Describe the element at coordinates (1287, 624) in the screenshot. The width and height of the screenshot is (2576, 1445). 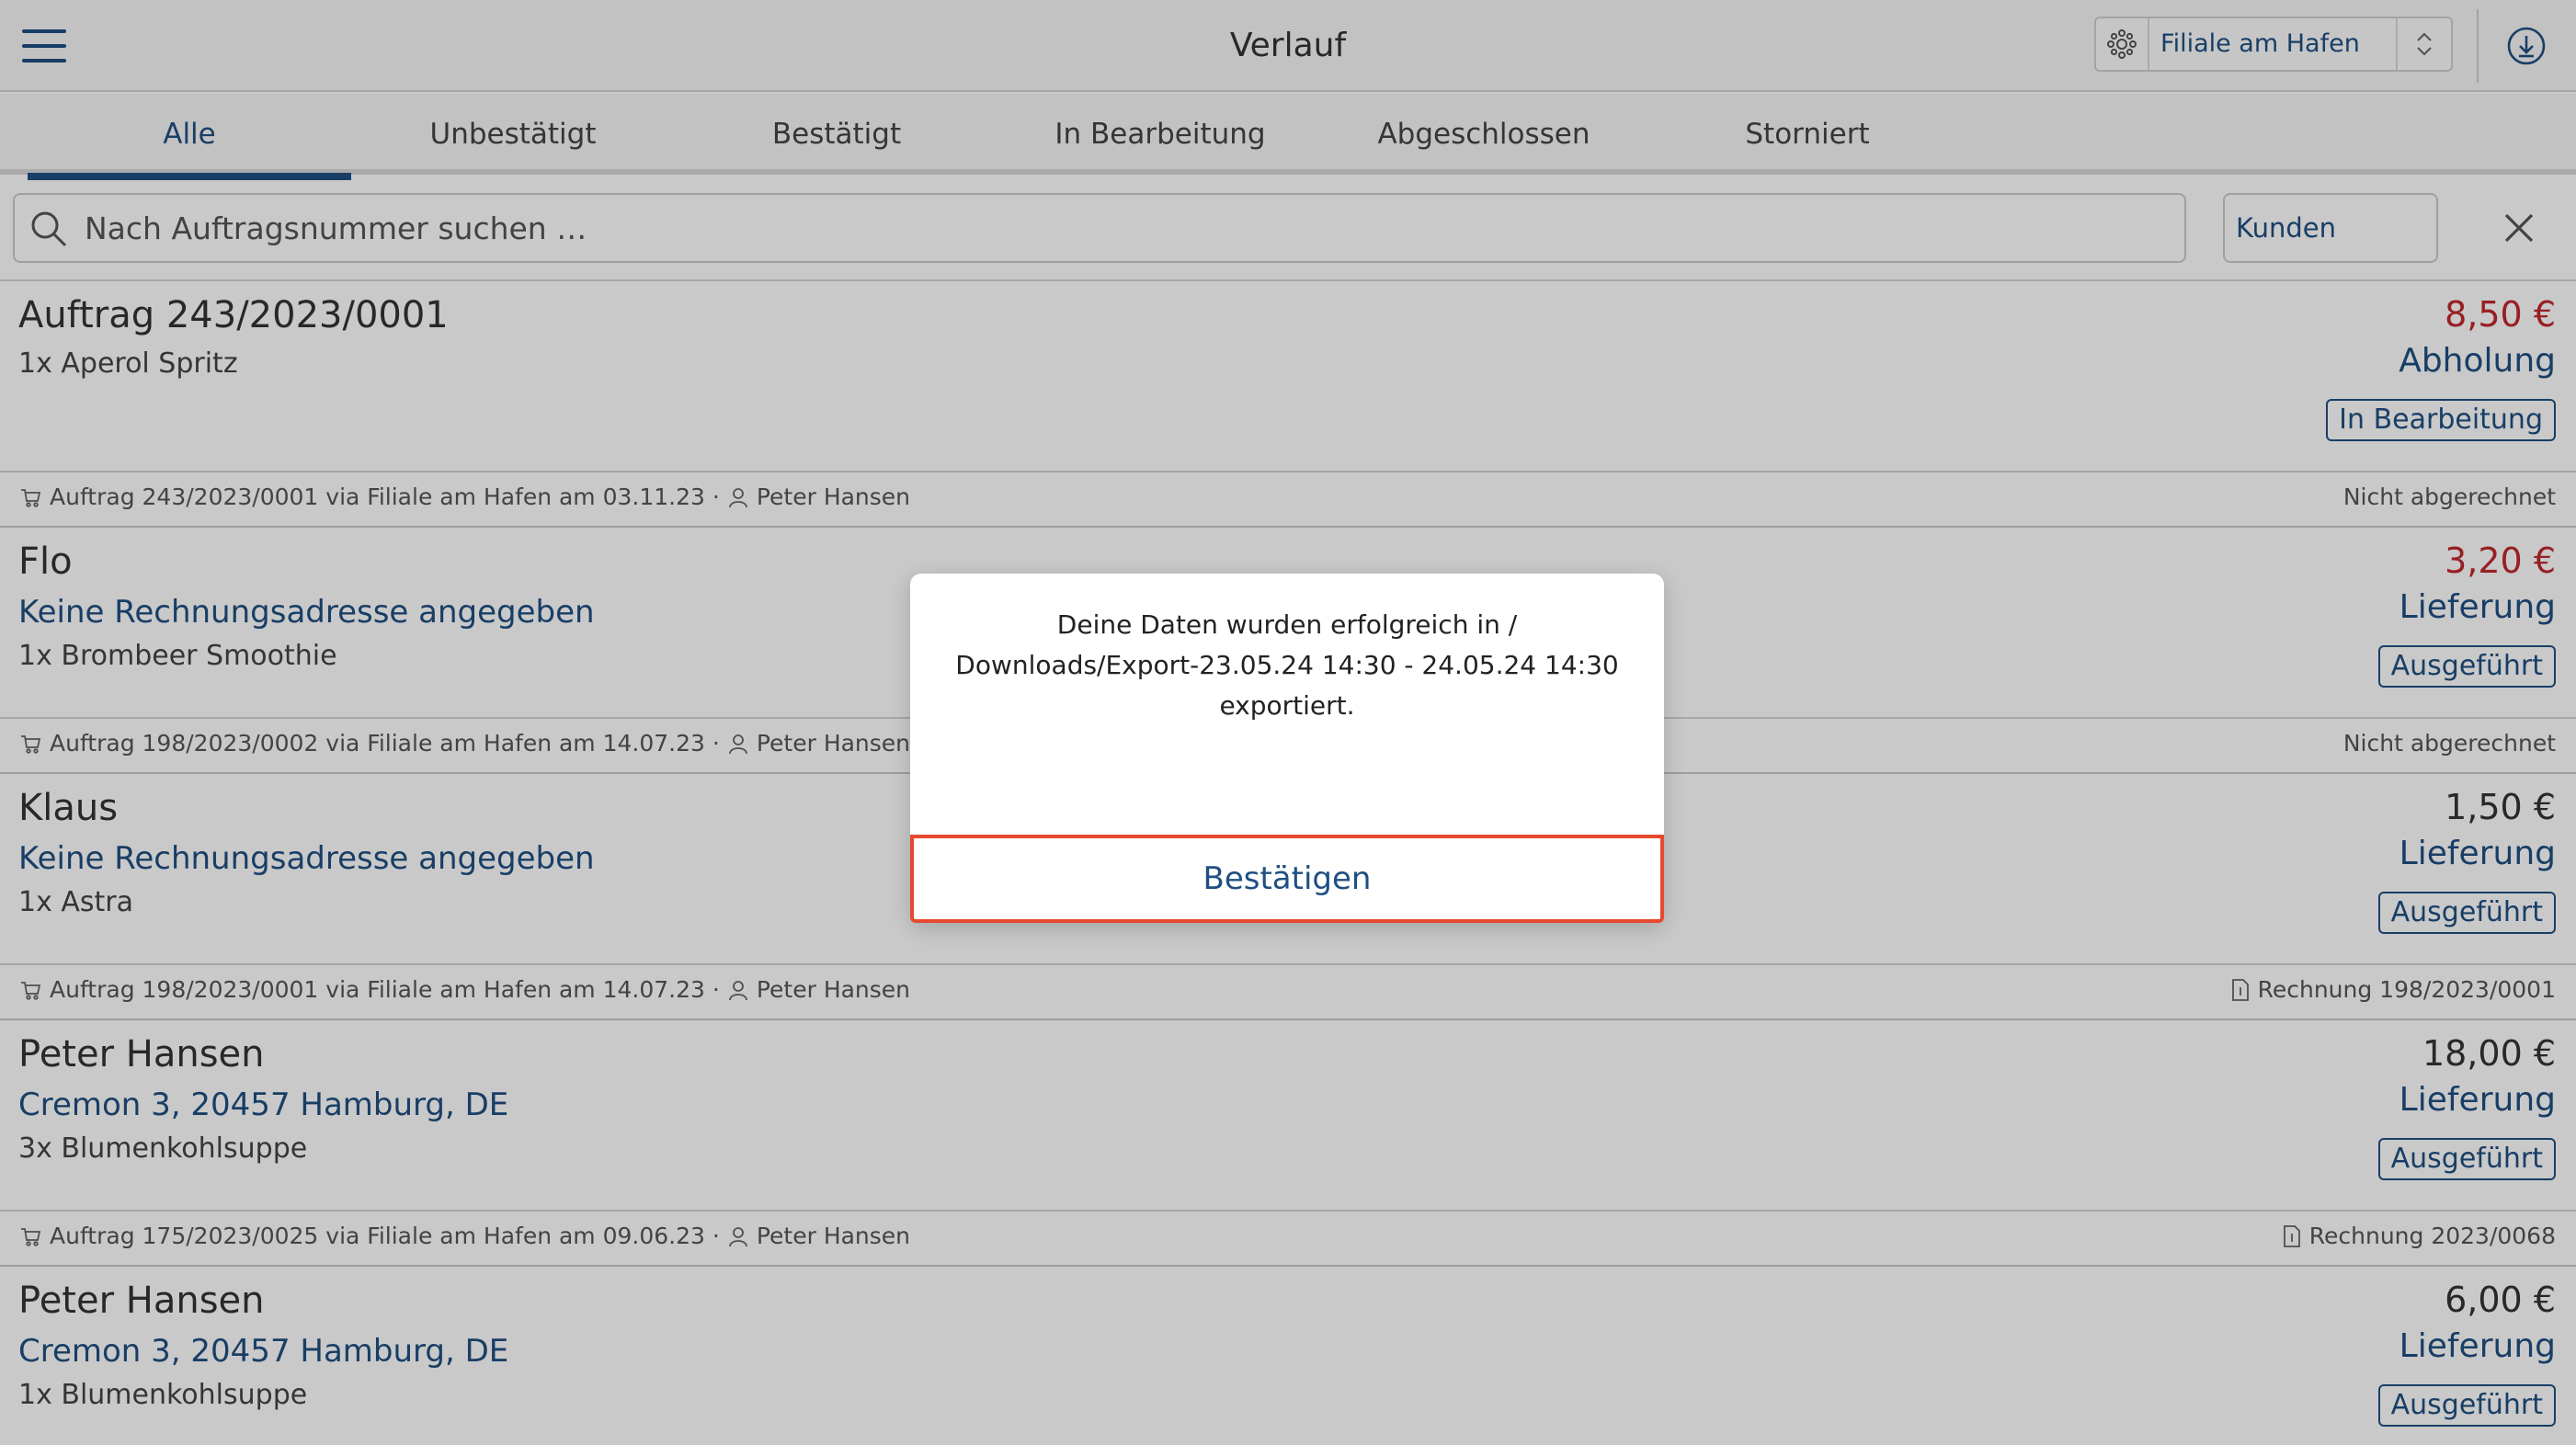
I see `dialog-message-line: Deine Daten wurden erfolgreich in /` at that location.